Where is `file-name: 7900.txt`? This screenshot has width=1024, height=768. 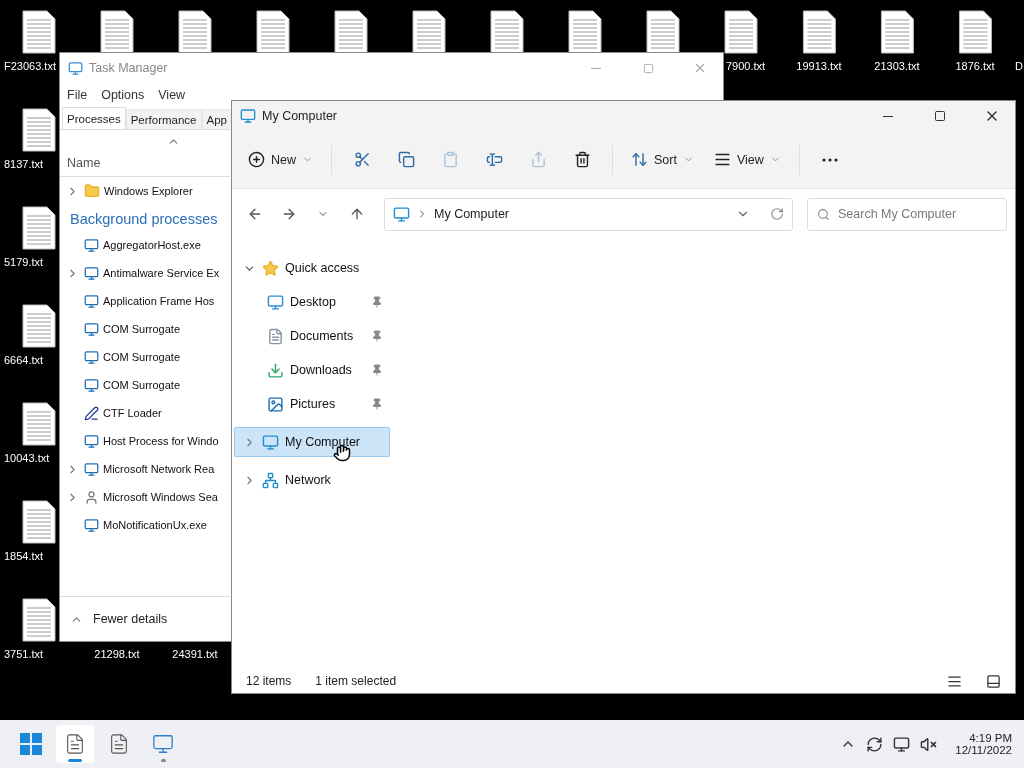
file-name: 7900.txt is located at coordinates (746, 66).